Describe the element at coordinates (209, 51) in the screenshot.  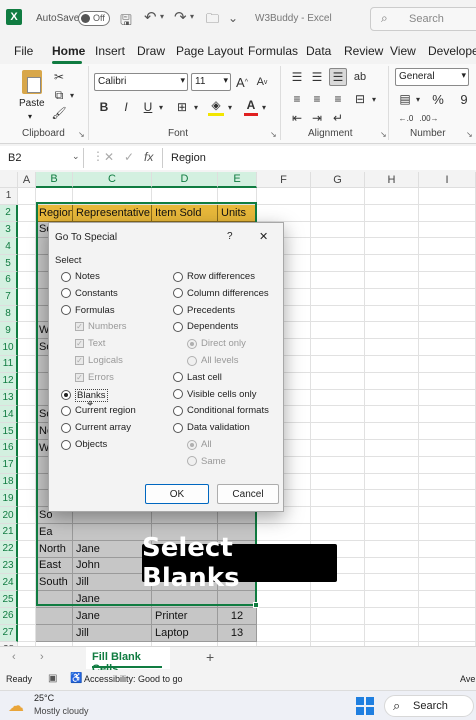
I see `tab-page-layout: Page Layout` at that location.